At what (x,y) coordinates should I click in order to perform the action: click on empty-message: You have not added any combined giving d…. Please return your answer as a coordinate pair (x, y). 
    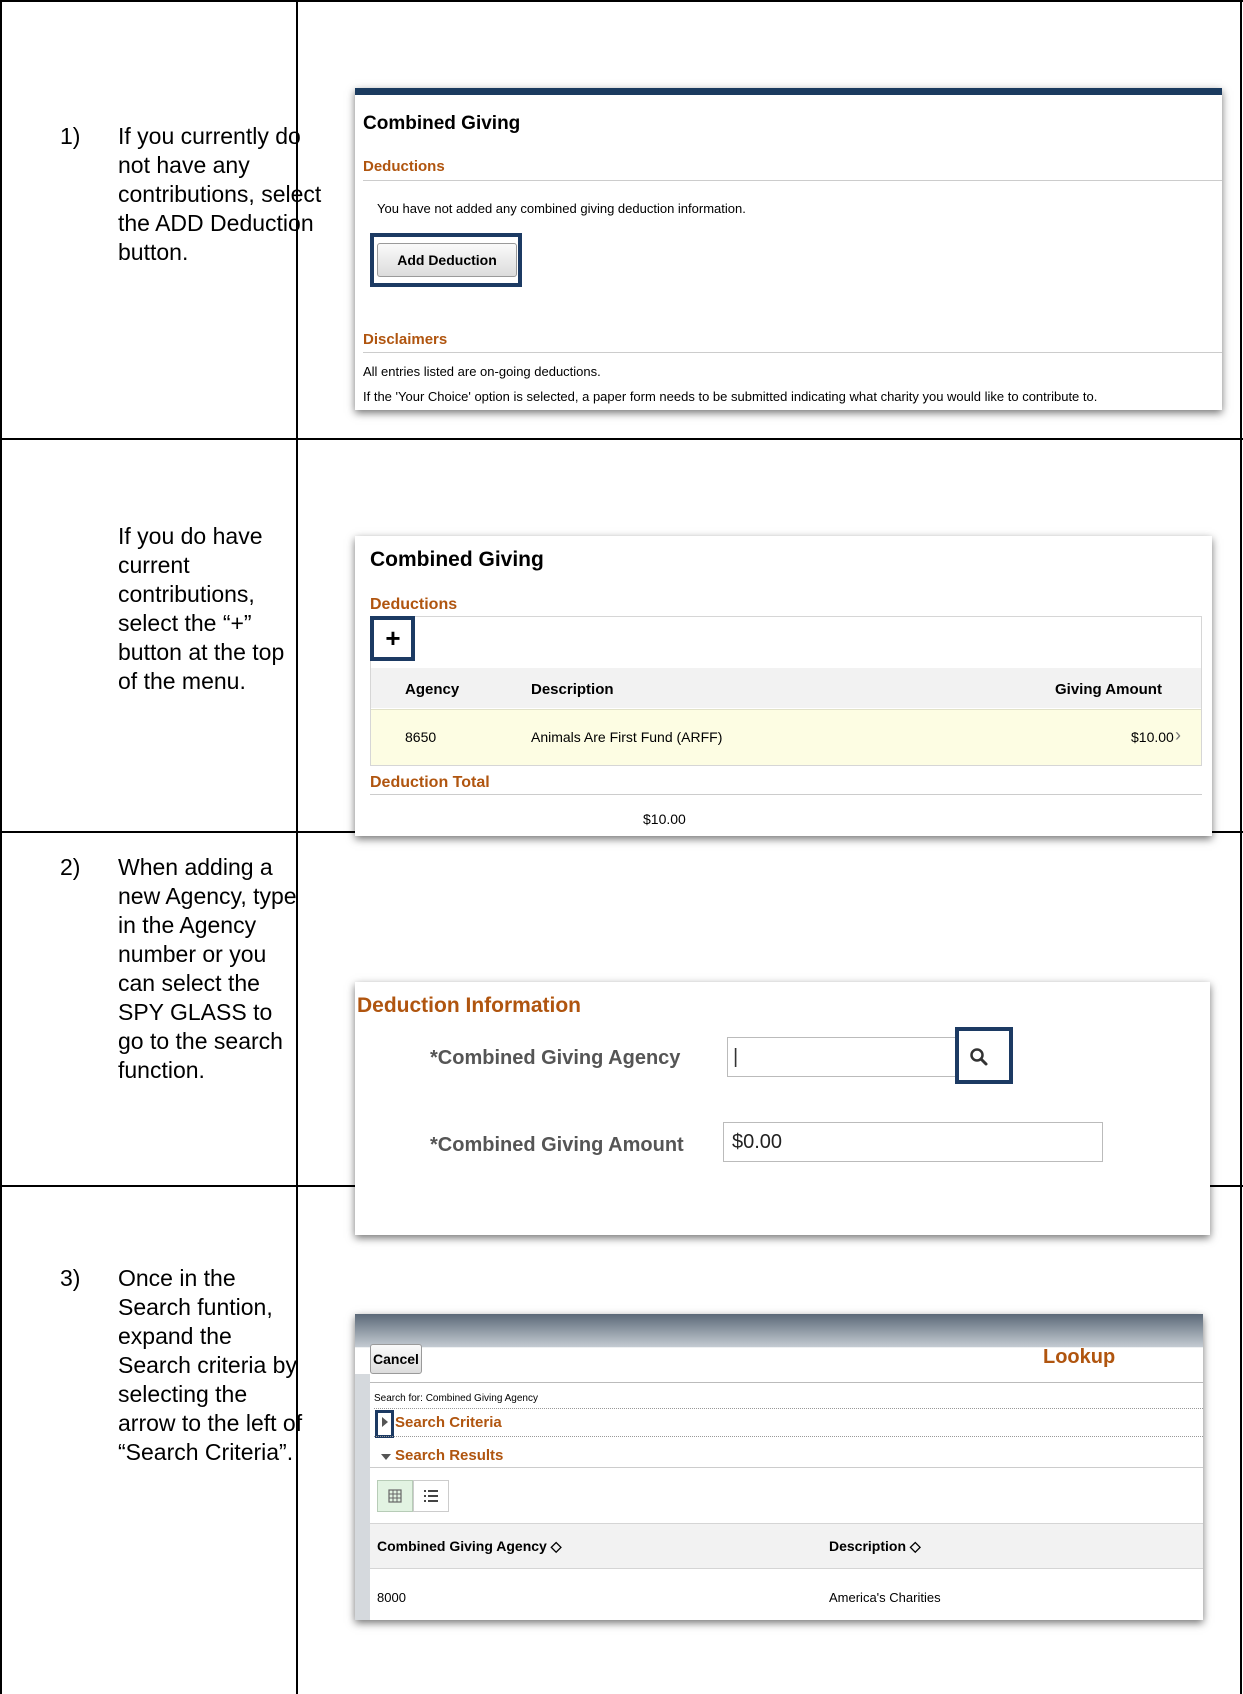
    Looking at the image, I should click on (561, 208).